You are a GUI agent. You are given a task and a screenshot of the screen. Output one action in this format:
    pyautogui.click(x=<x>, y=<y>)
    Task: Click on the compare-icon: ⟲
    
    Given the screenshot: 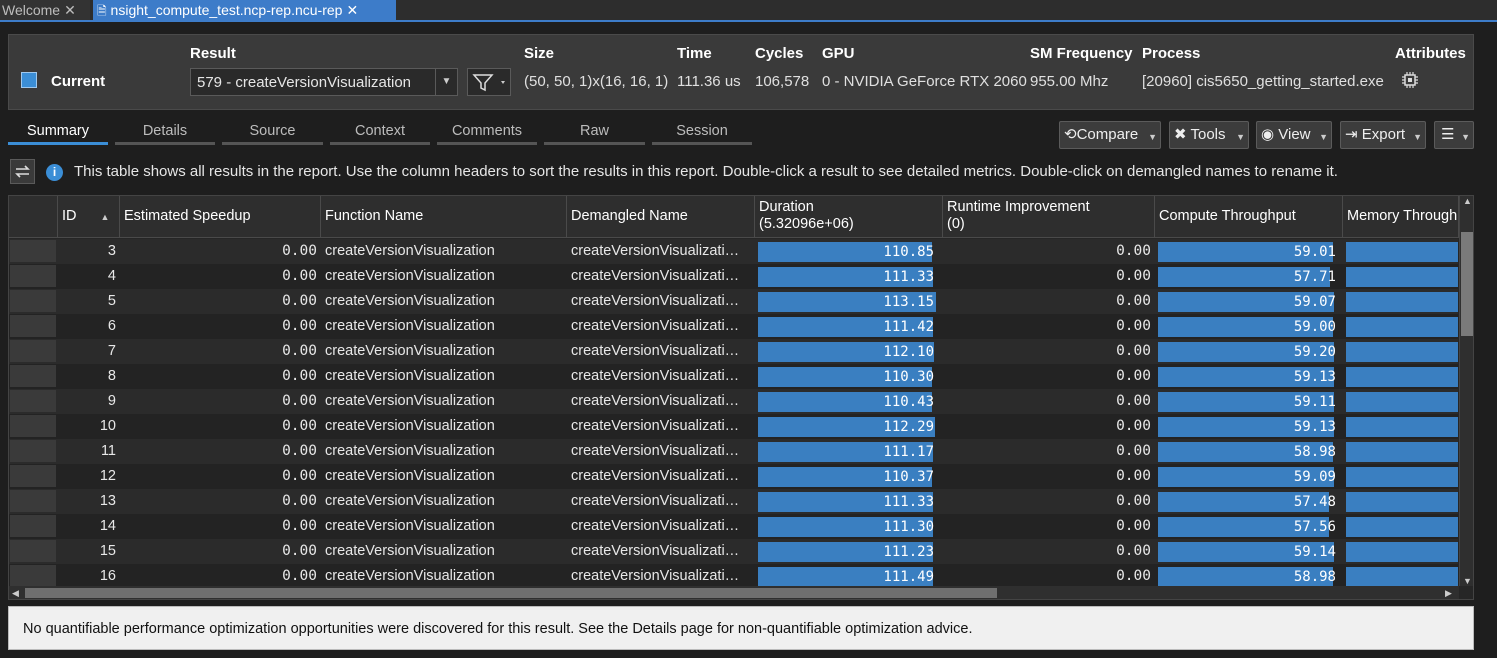 What is the action you would take?
    pyautogui.click(x=1070, y=134)
    